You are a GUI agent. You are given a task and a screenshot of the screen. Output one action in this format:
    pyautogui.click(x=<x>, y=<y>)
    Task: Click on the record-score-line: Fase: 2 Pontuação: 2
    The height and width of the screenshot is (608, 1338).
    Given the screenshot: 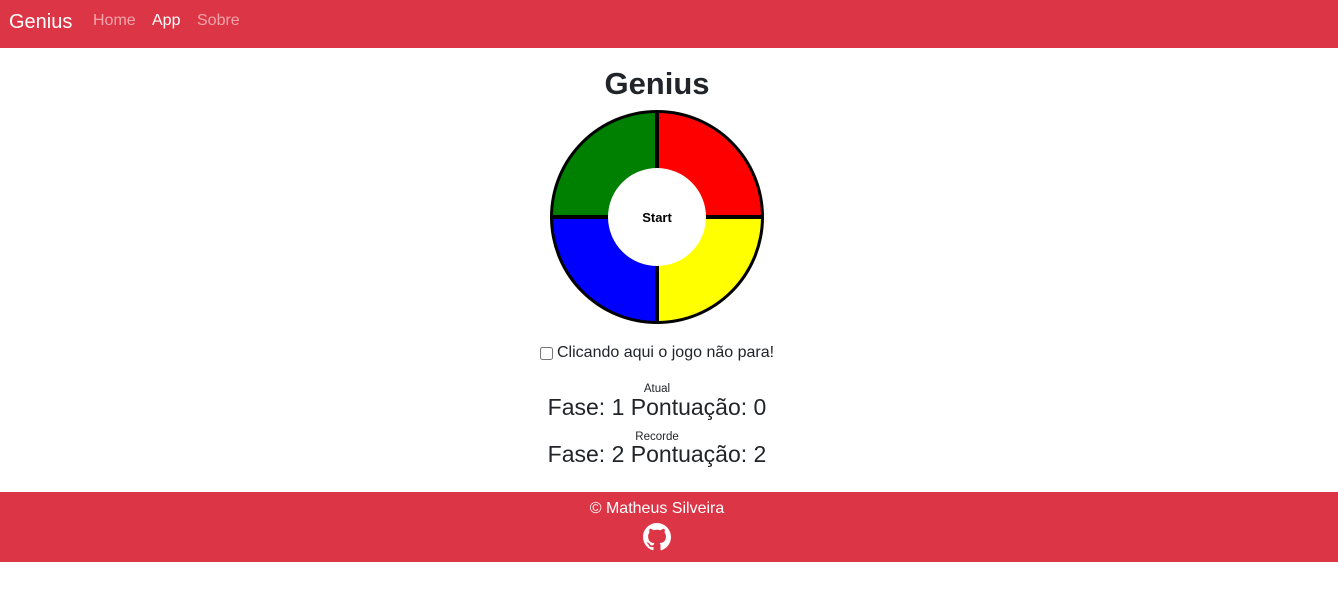 What is the action you would take?
    pyautogui.click(x=657, y=454)
    